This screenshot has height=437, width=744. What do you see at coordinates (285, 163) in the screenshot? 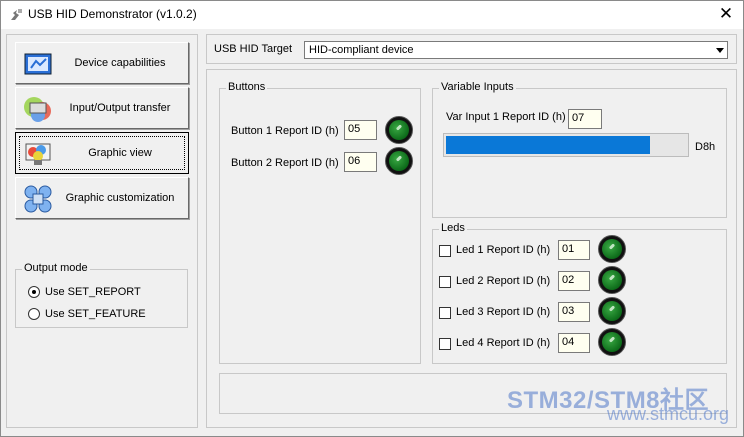
I see `button2-report-label: Button 2 Report ID (h)` at bounding box center [285, 163].